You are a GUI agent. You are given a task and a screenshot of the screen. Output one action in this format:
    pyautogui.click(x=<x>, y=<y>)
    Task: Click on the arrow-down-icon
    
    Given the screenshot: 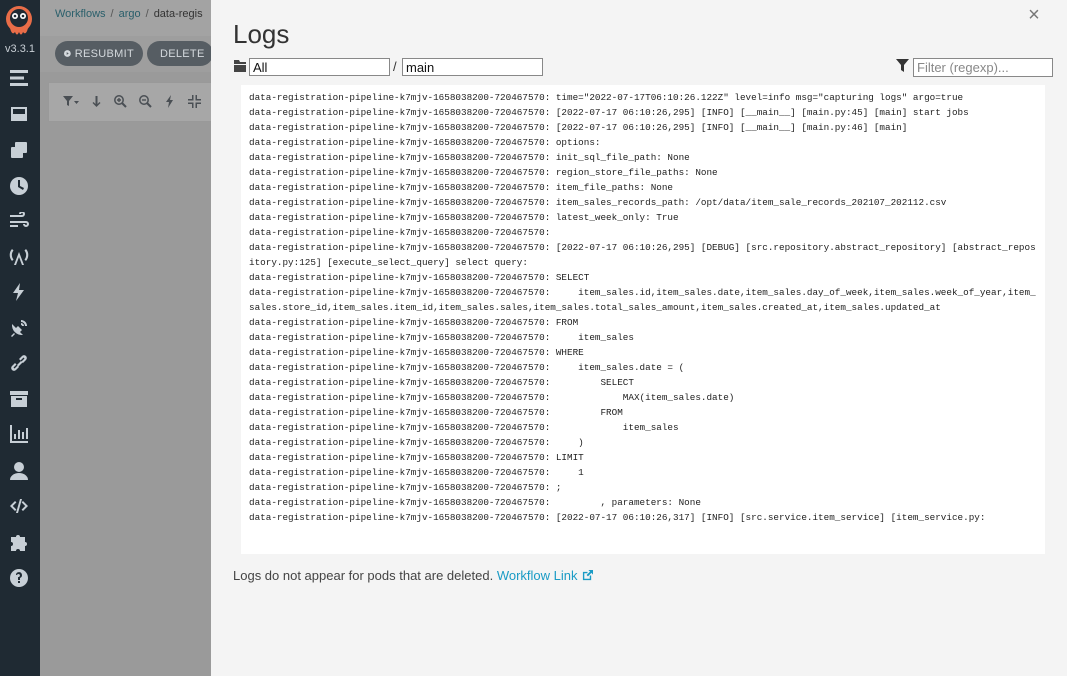 What is the action you would take?
    pyautogui.click(x=96, y=101)
    